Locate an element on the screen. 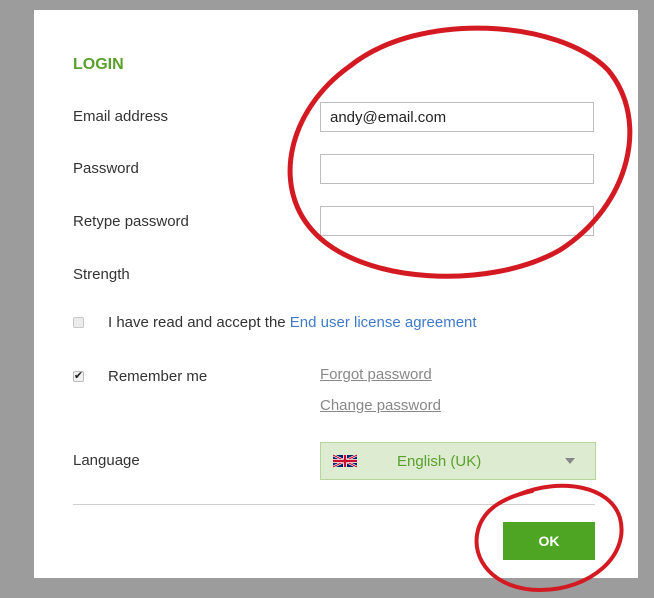 Image resolution: width=654 pixels, height=598 pixels. email-label: Email address is located at coordinates (121, 116).